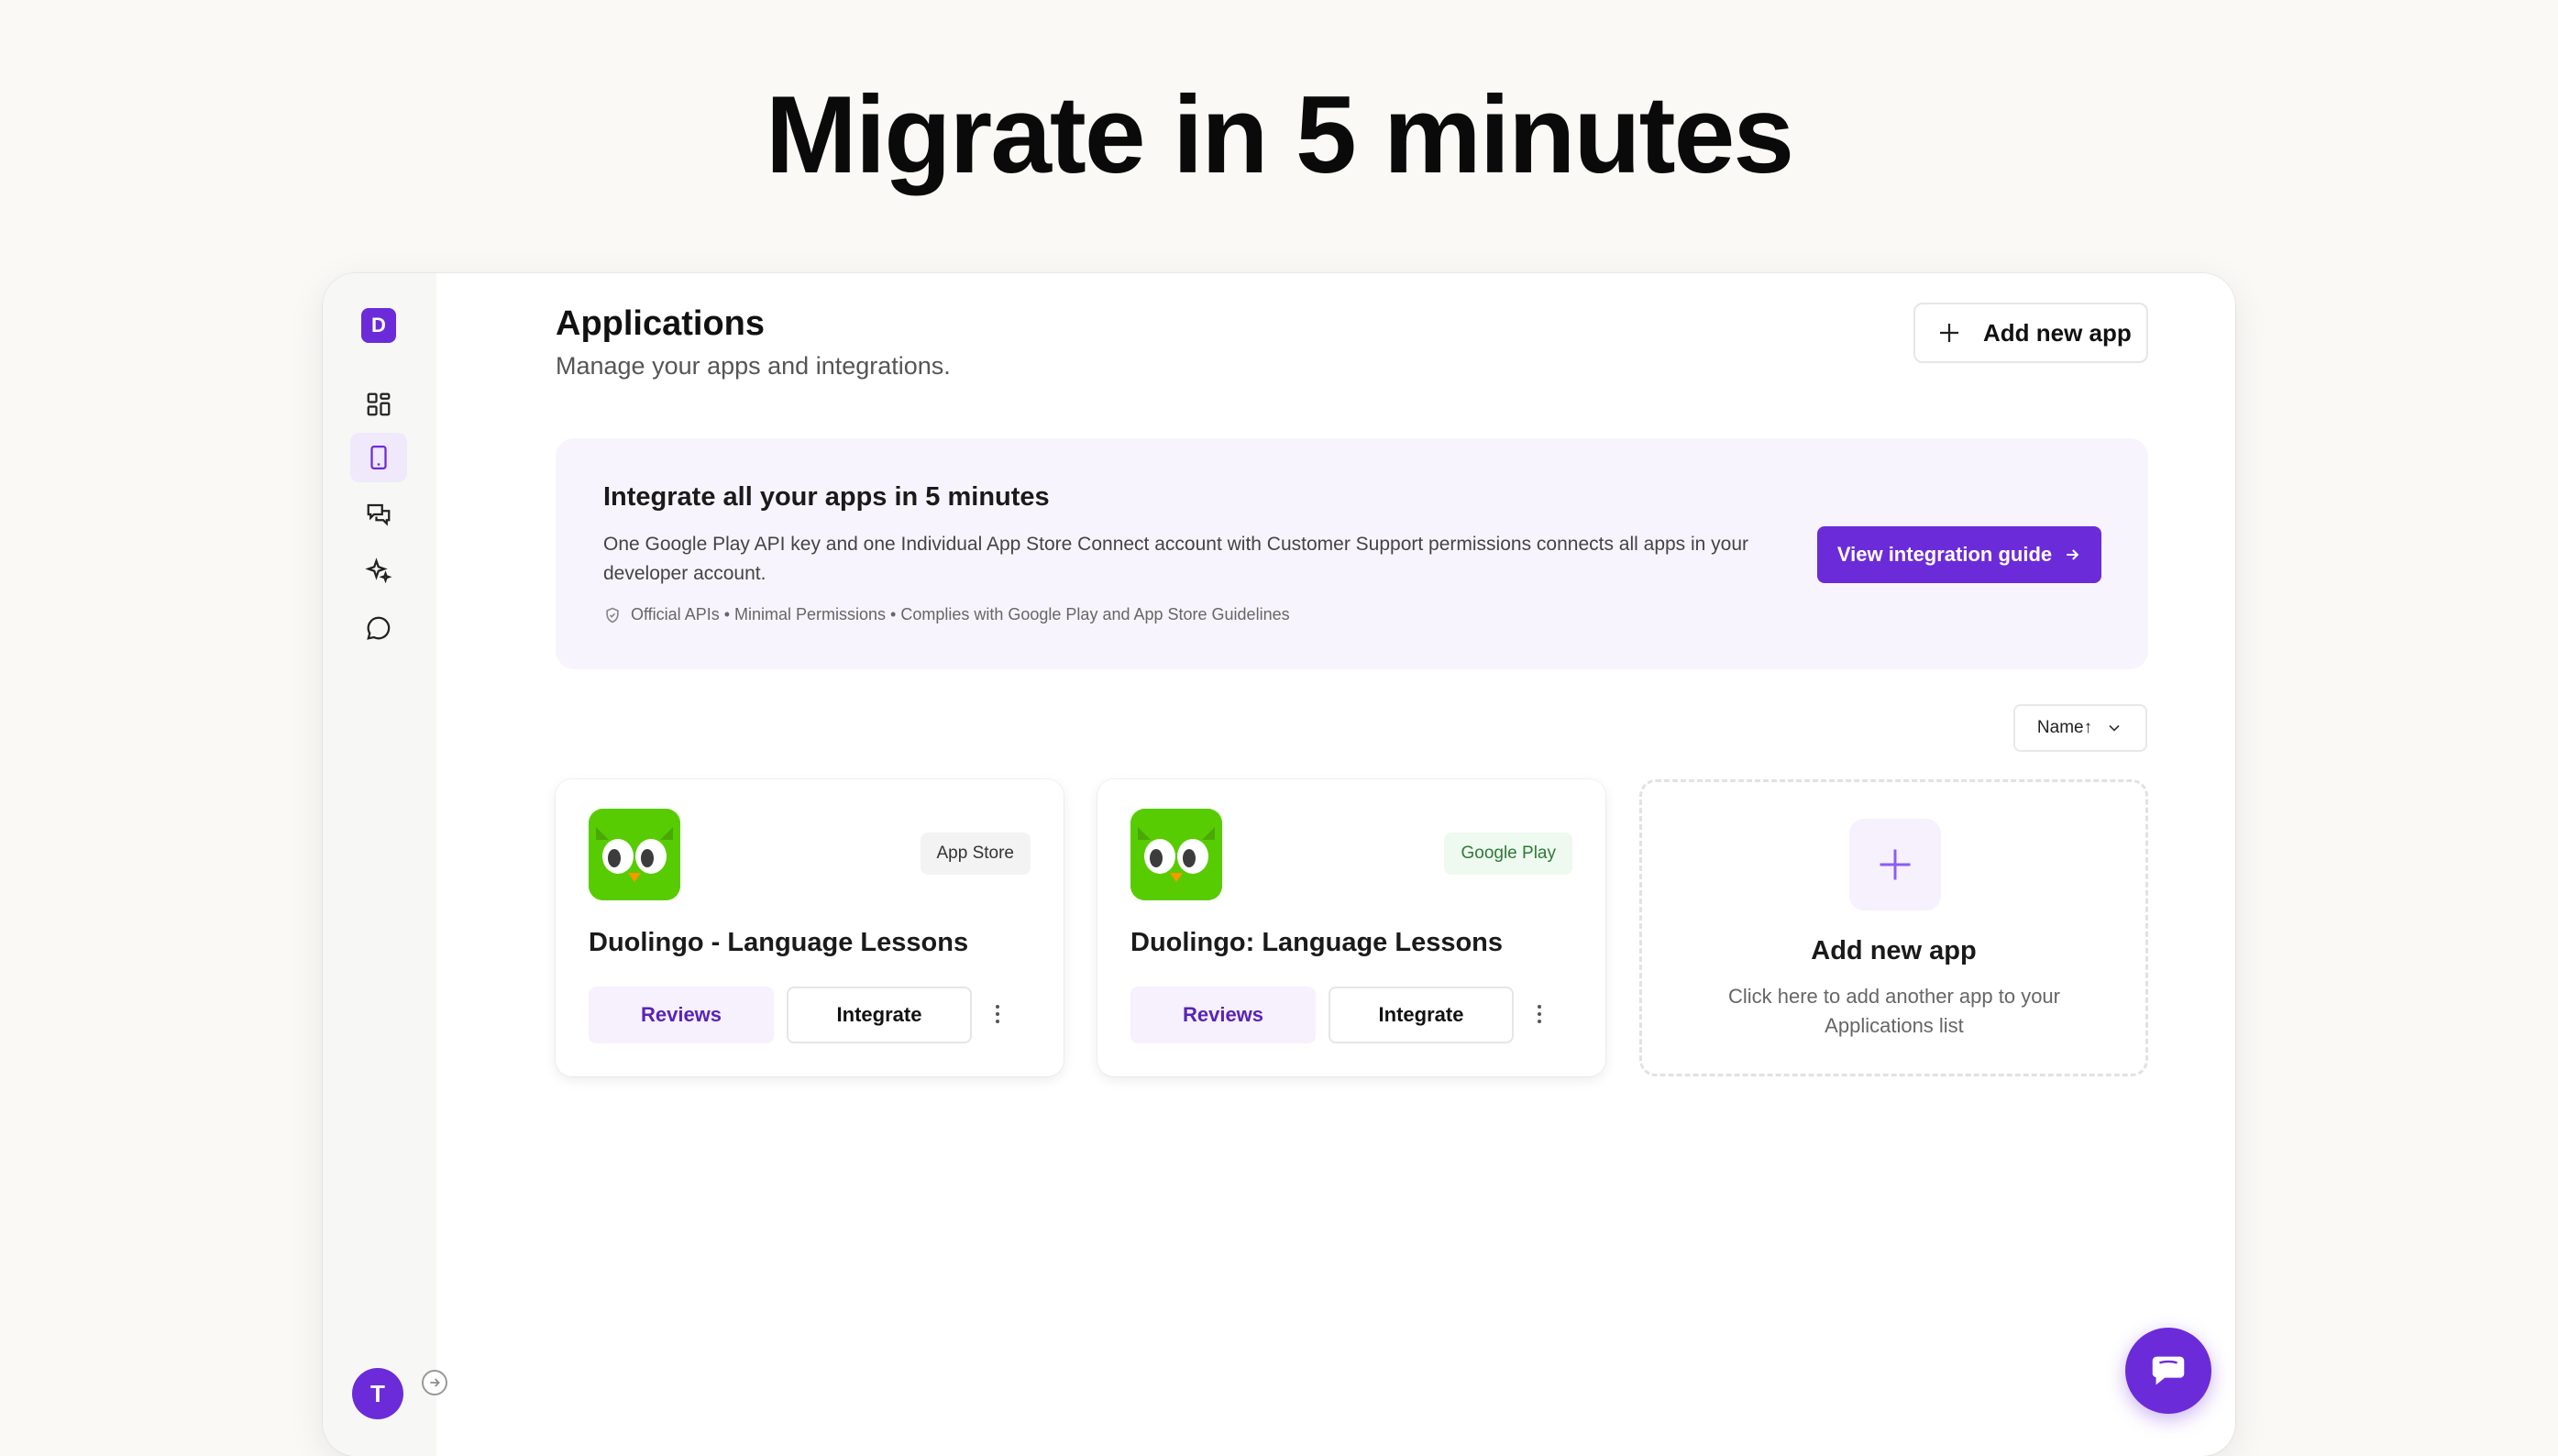 The image size is (2558, 1456). What do you see at coordinates (1508, 854) in the screenshot?
I see `store-badge: Google Play` at bounding box center [1508, 854].